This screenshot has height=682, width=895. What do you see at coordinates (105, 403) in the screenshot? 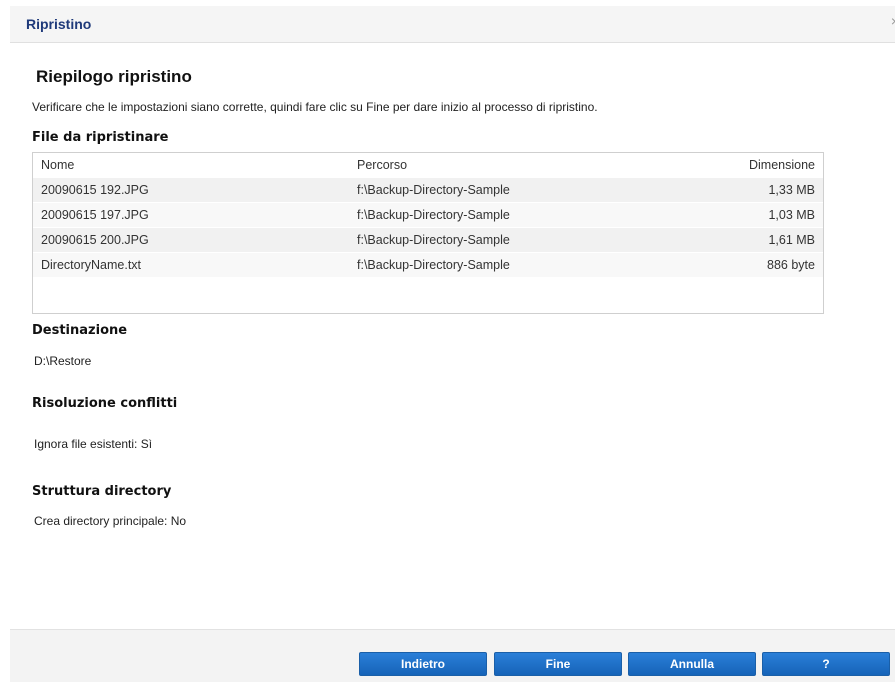
I see `conflicts-section-title: Risoluzione conflitti` at bounding box center [105, 403].